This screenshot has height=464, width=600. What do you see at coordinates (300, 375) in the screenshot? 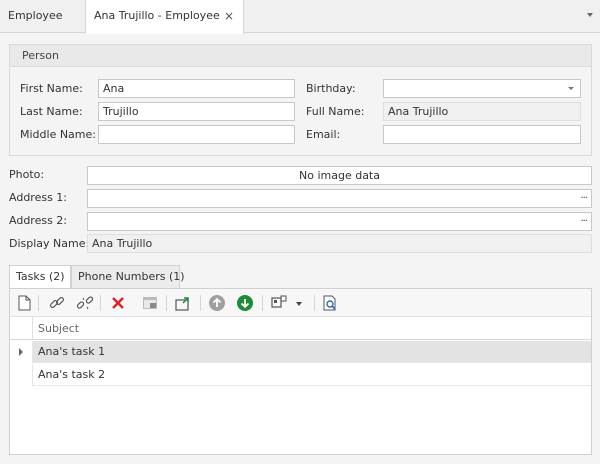
I see `table-row: Ana's task 2` at bounding box center [300, 375].